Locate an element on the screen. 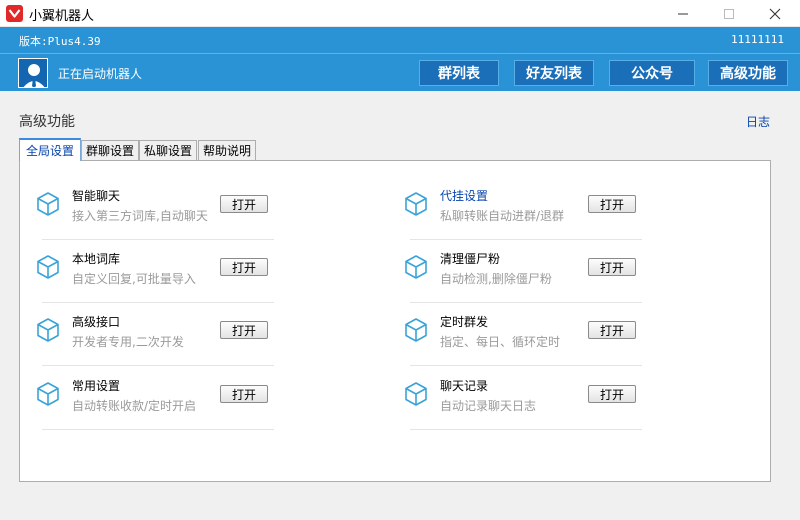  feature-name: 聊天记录 is located at coordinates (464, 386).